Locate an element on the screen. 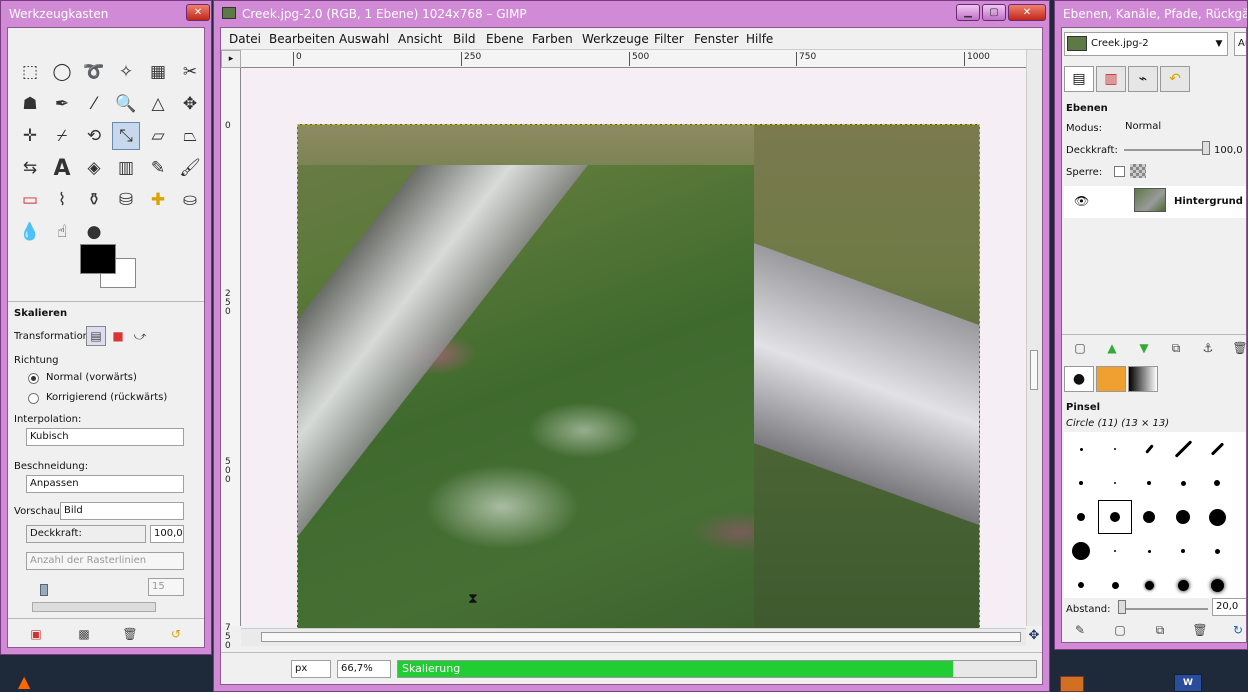 This screenshot has width=1248, height=692. menu-datei: Datei is located at coordinates (245, 39).